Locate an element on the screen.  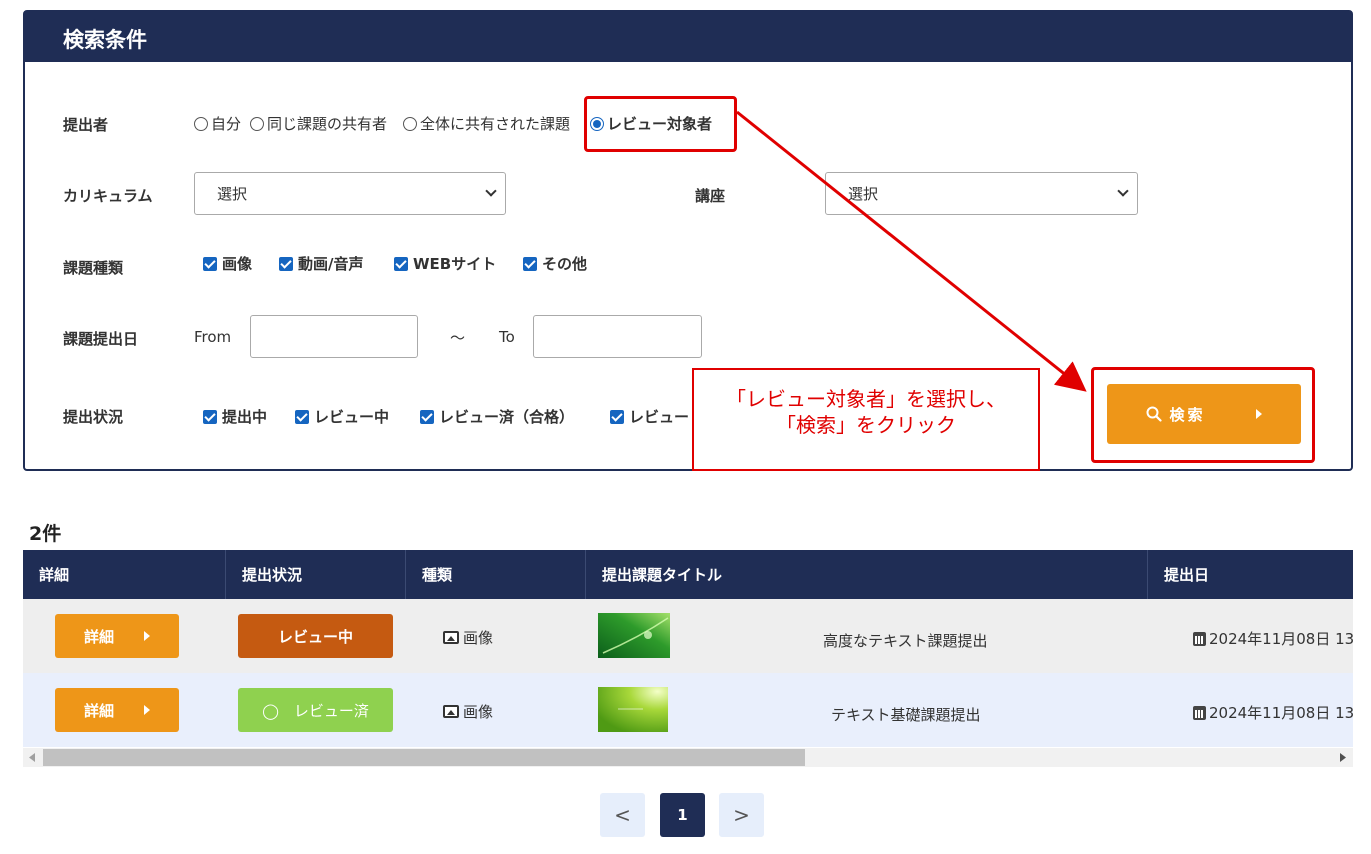
callout-line-1: 「レビュー対象者」を選択し、 is located at coordinates (866, 399).